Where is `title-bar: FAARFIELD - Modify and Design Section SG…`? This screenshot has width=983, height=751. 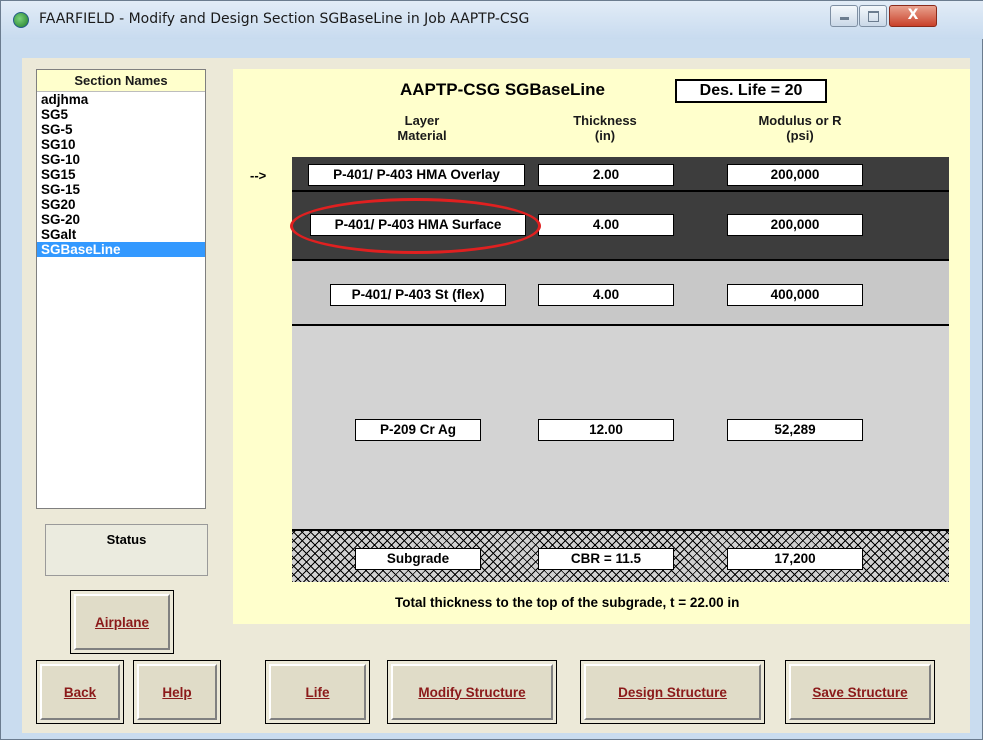
title-bar: FAARFIELD - Modify and Design Section SG… is located at coordinates (492, 20).